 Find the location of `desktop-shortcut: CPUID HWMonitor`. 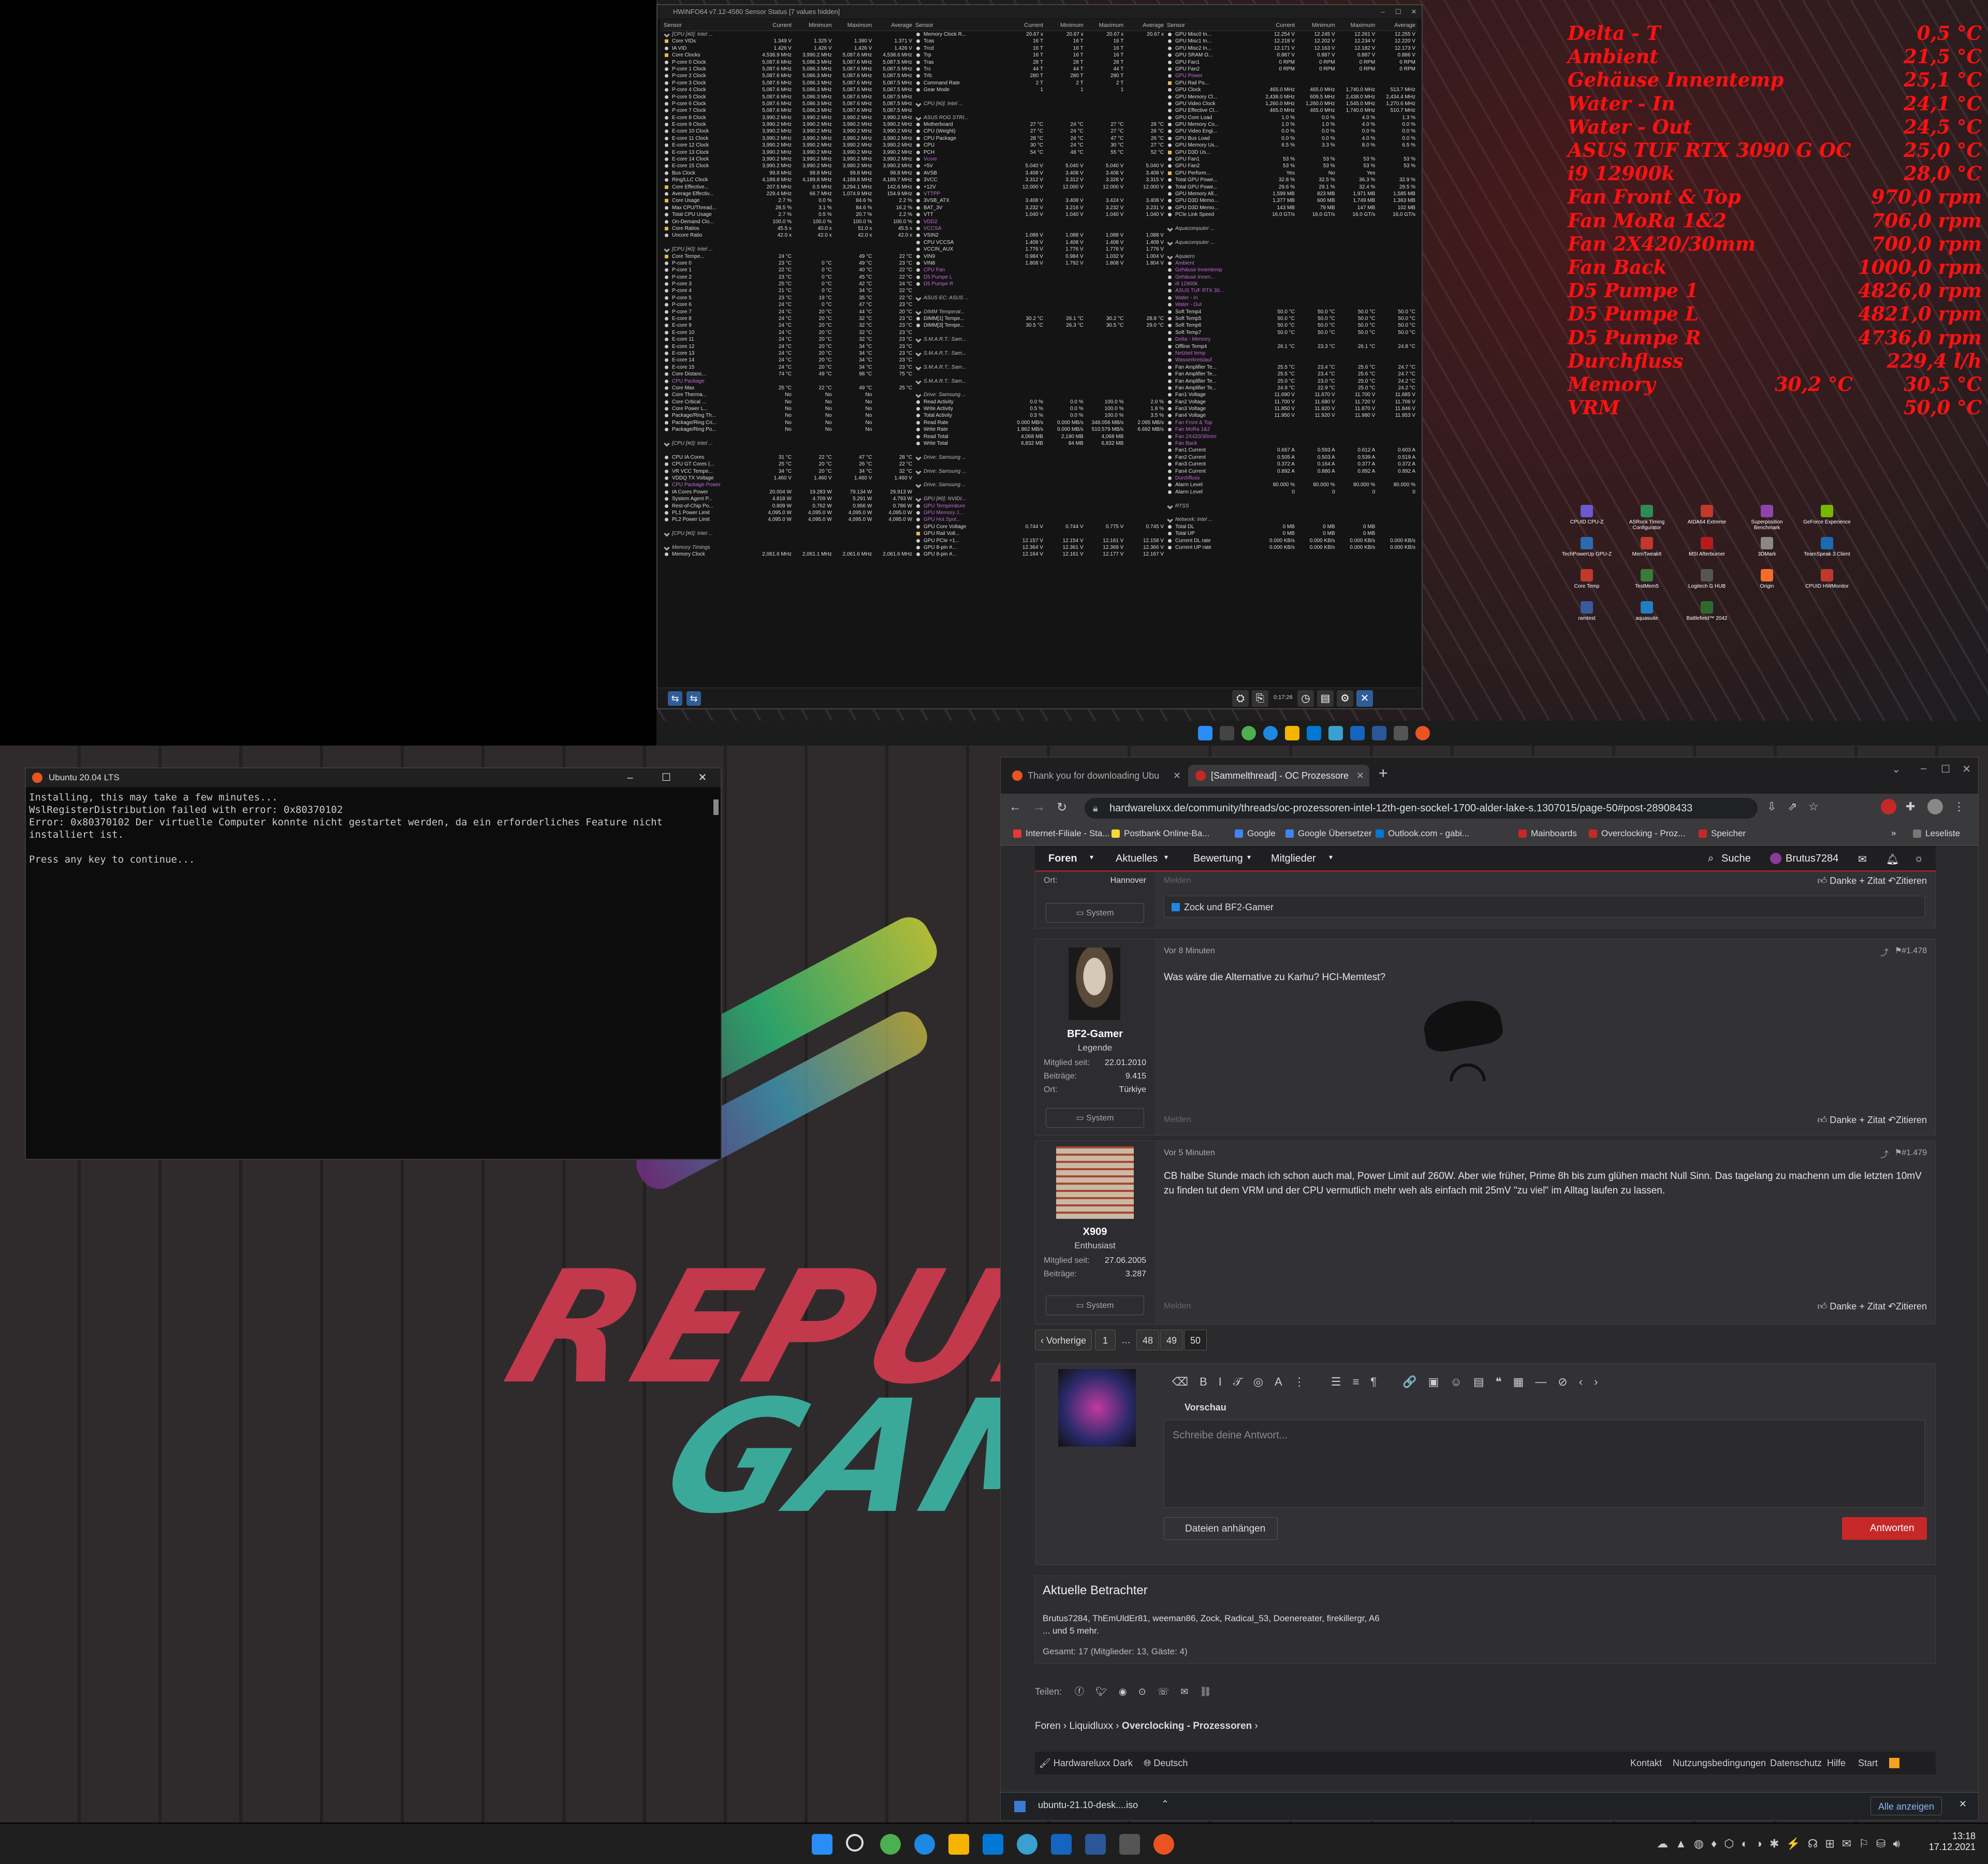

desktop-shortcut: CPUID HWMonitor is located at coordinates (1827, 579).